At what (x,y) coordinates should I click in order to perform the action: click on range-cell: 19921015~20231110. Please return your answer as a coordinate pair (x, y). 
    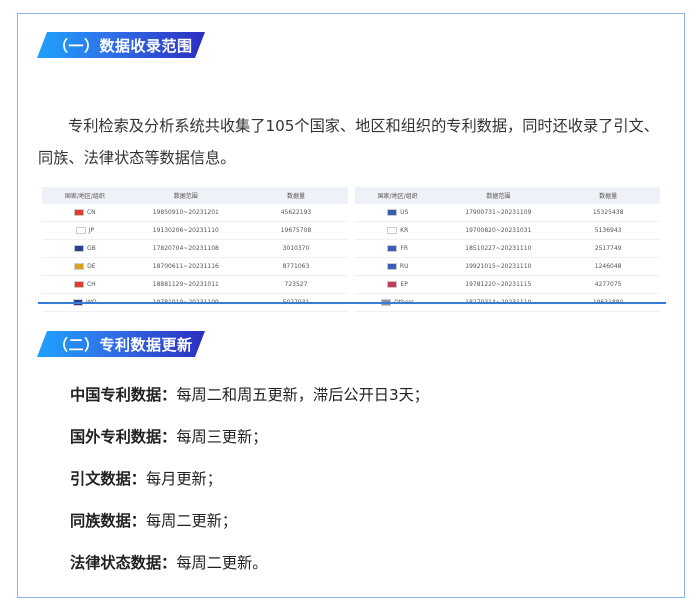
    Looking at the image, I should click on (498, 266).